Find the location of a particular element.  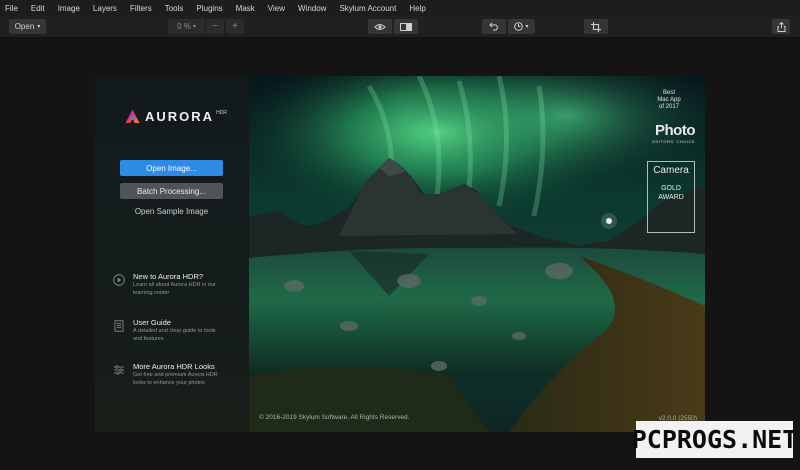

split-view-icon is located at coordinates (406, 26).